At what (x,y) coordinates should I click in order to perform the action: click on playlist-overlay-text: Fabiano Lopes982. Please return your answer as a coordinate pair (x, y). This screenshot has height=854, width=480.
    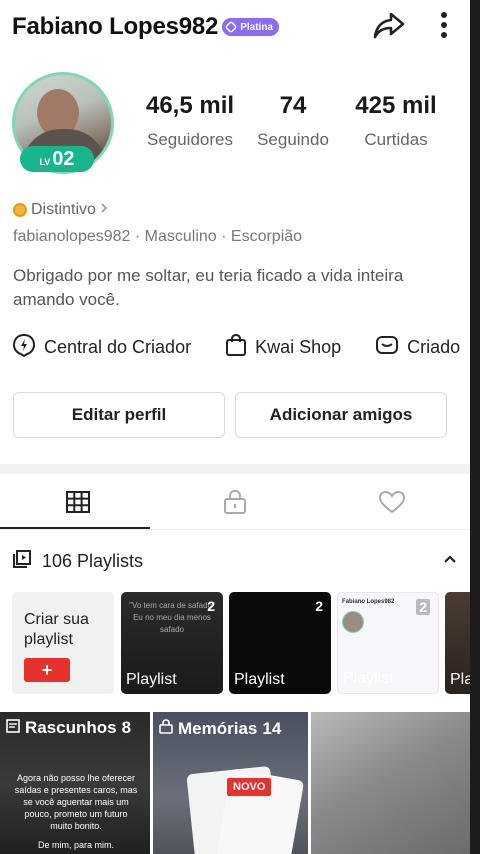
    Looking at the image, I should click on (368, 602).